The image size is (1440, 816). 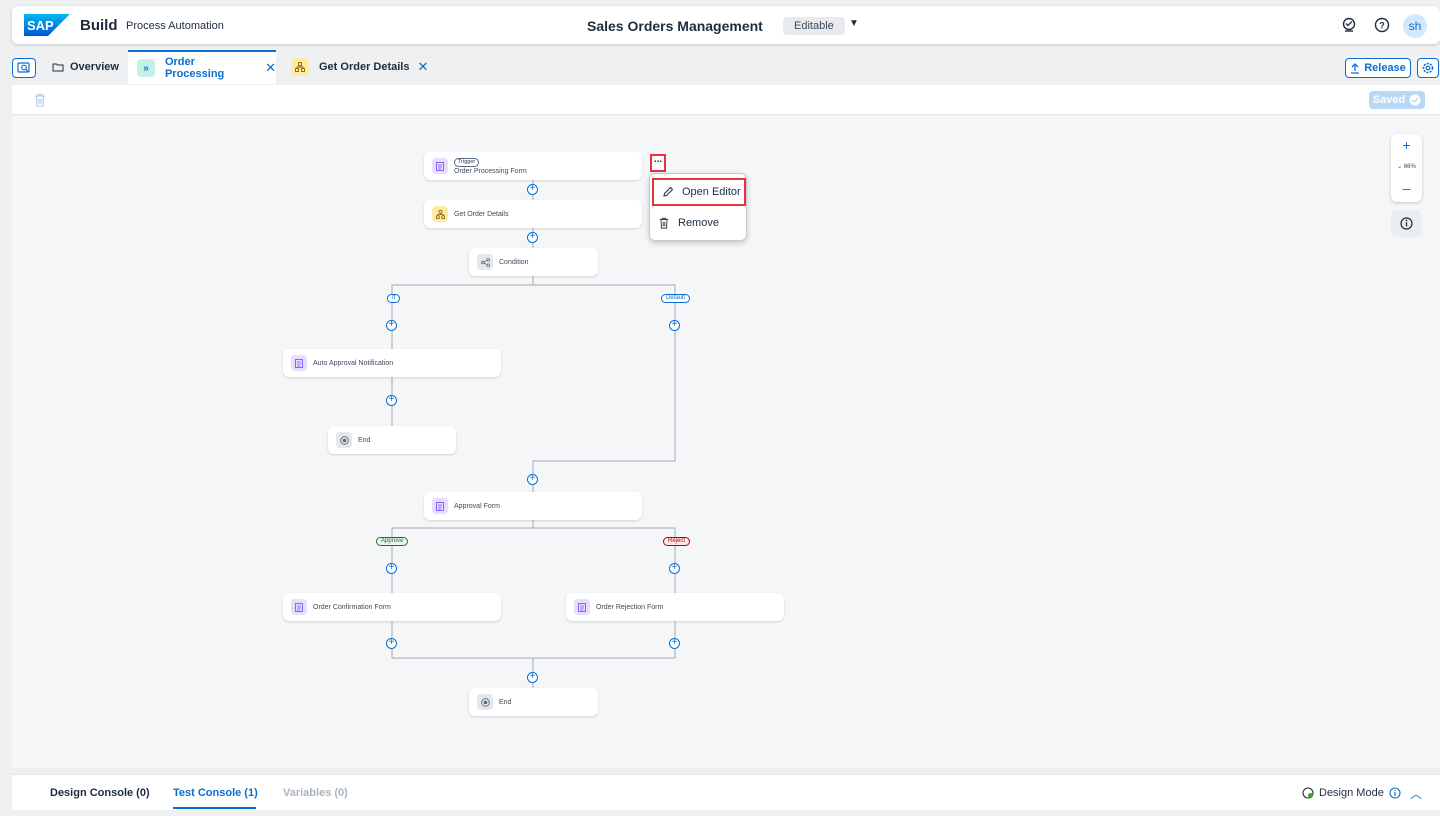 I want to click on active-tab-indicator, so click(x=214, y=808).